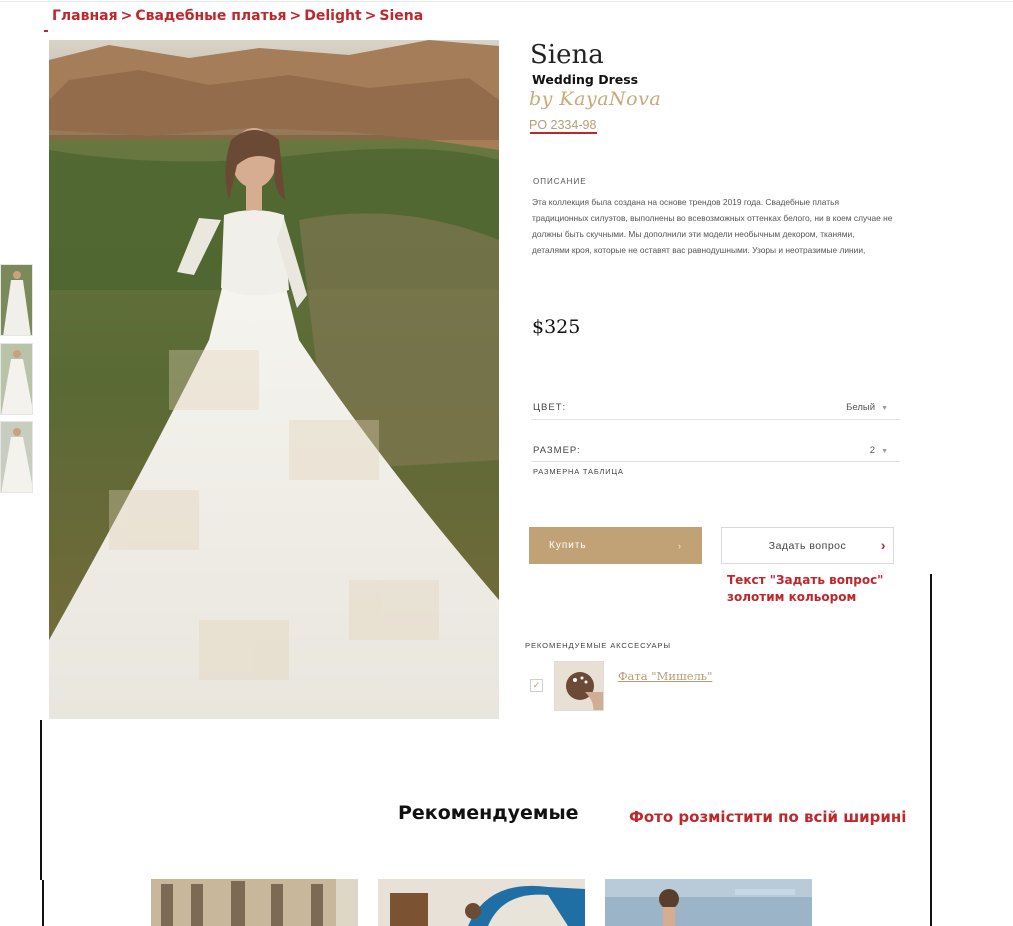 The image size is (1013, 926). What do you see at coordinates (715, 461) in the screenshot?
I see `size-divider` at bounding box center [715, 461].